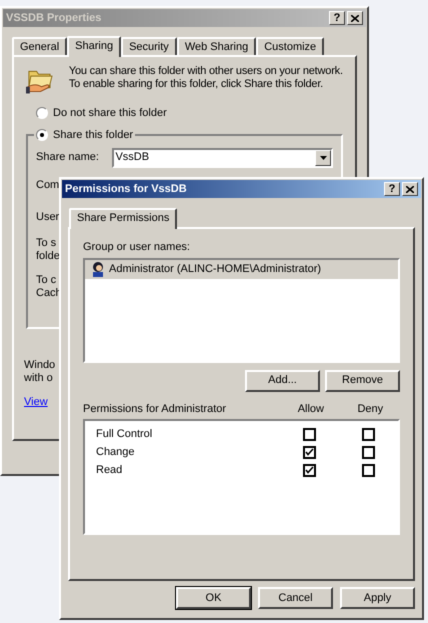 The width and height of the screenshot is (428, 623). Describe the element at coordinates (48, 256) in the screenshot. I see `note-text: folde` at that location.